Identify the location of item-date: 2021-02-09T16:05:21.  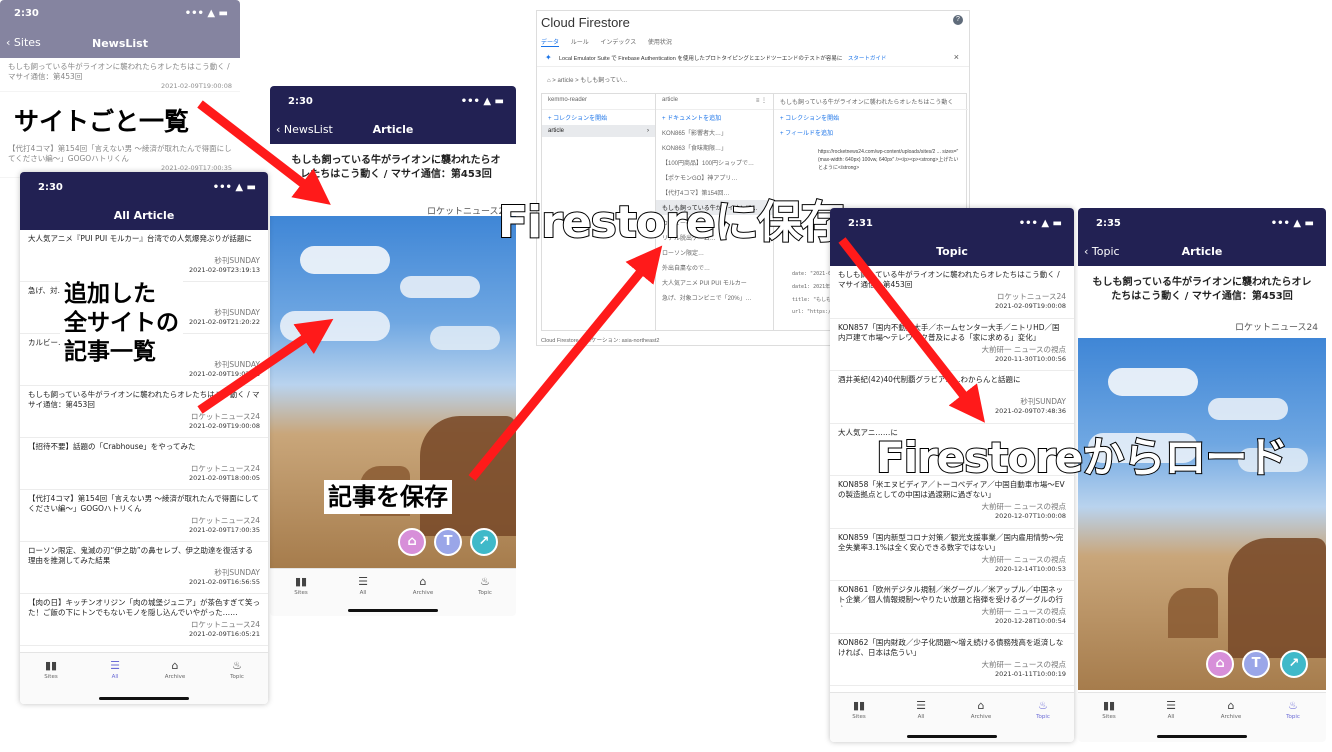
(224, 634).